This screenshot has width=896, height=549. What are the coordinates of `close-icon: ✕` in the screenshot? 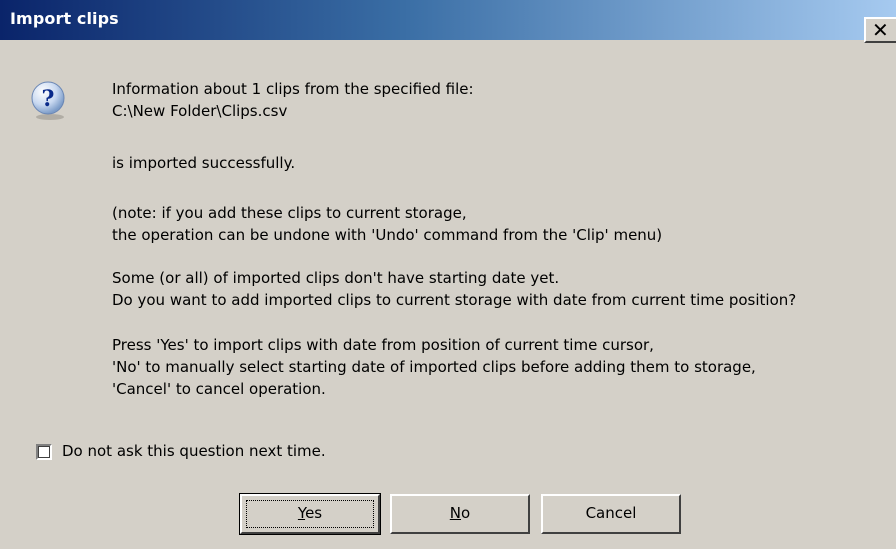 It's located at (880, 30).